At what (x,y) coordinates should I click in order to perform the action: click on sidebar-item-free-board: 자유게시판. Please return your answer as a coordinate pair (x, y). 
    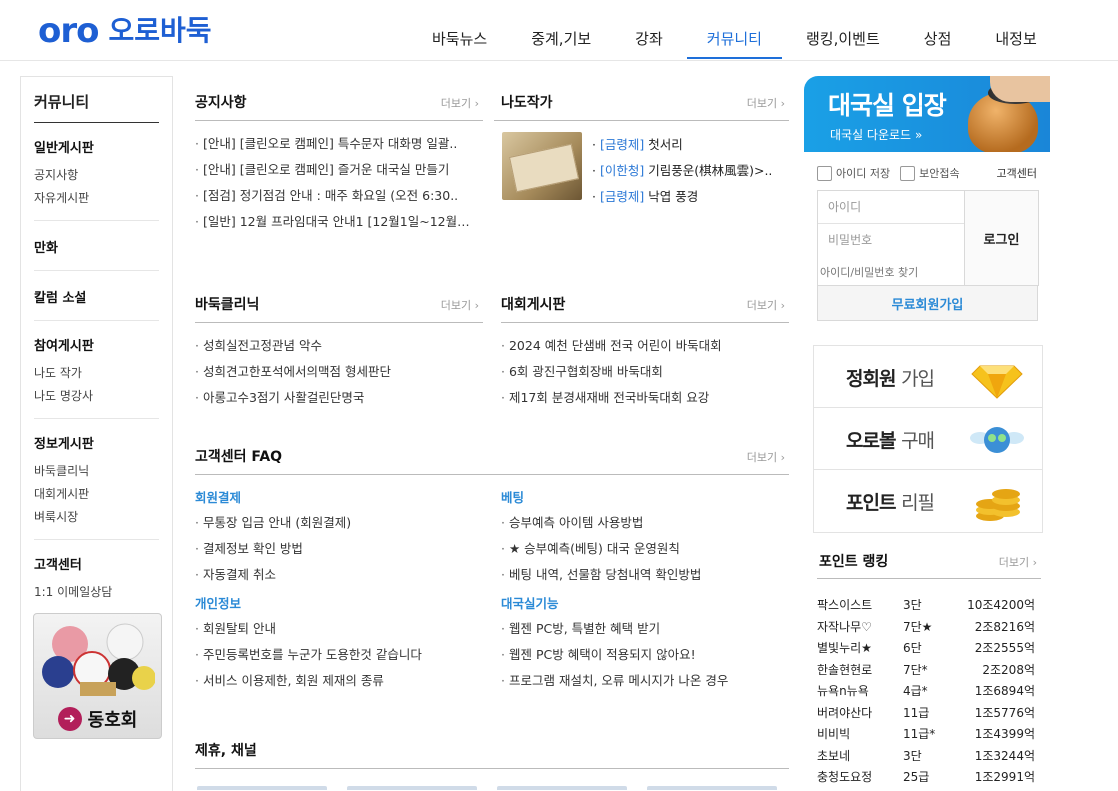
    Looking at the image, I should click on (96, 198).